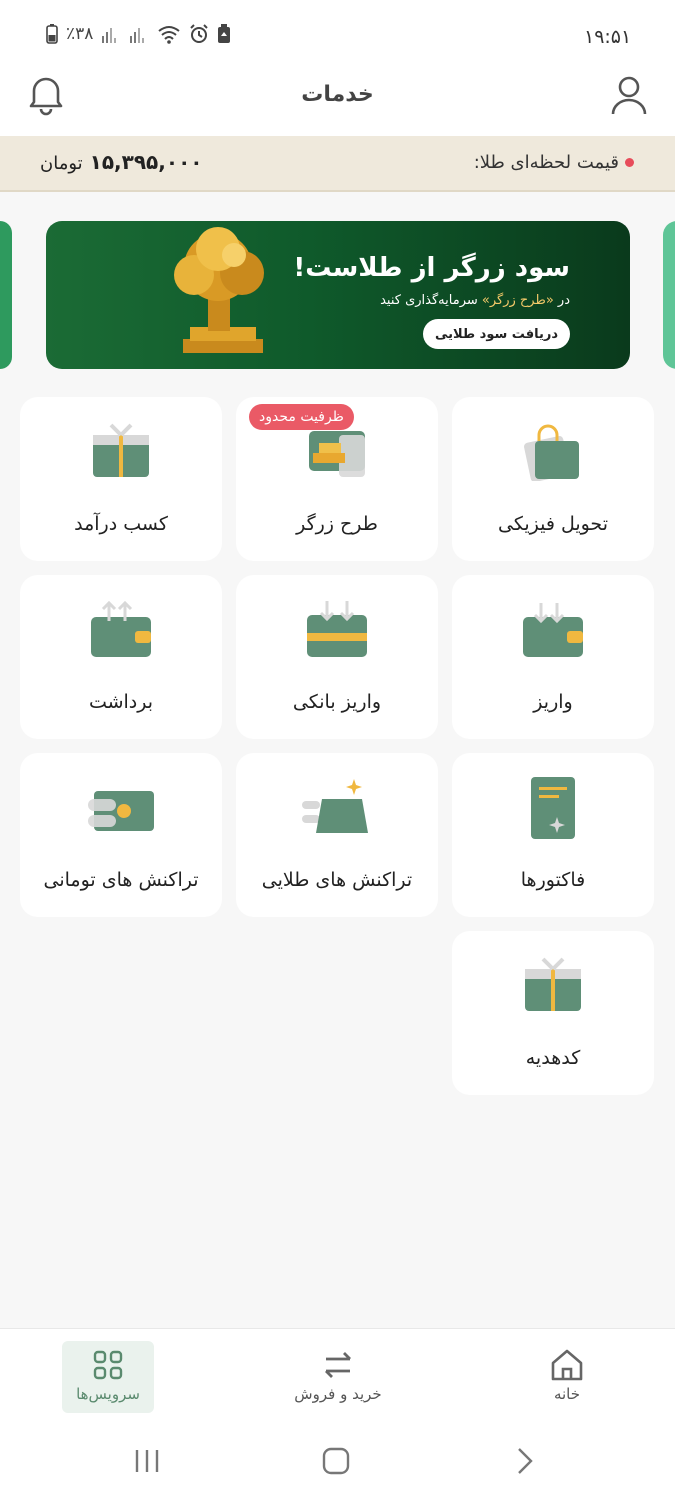 This screenshot has width=675, height=1500. Describe the element at coordinates (553, 808) in the screenshot. I see `invoice-icon` at that location.